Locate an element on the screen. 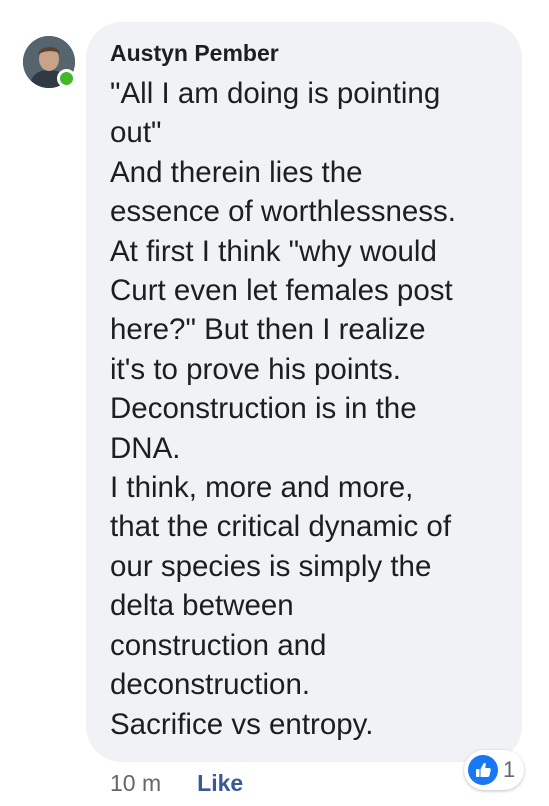 The height and width of the screenshot is (806, 549). comment-text-line: Sacrifice vs entropy. is located at coordinates (242, 724).